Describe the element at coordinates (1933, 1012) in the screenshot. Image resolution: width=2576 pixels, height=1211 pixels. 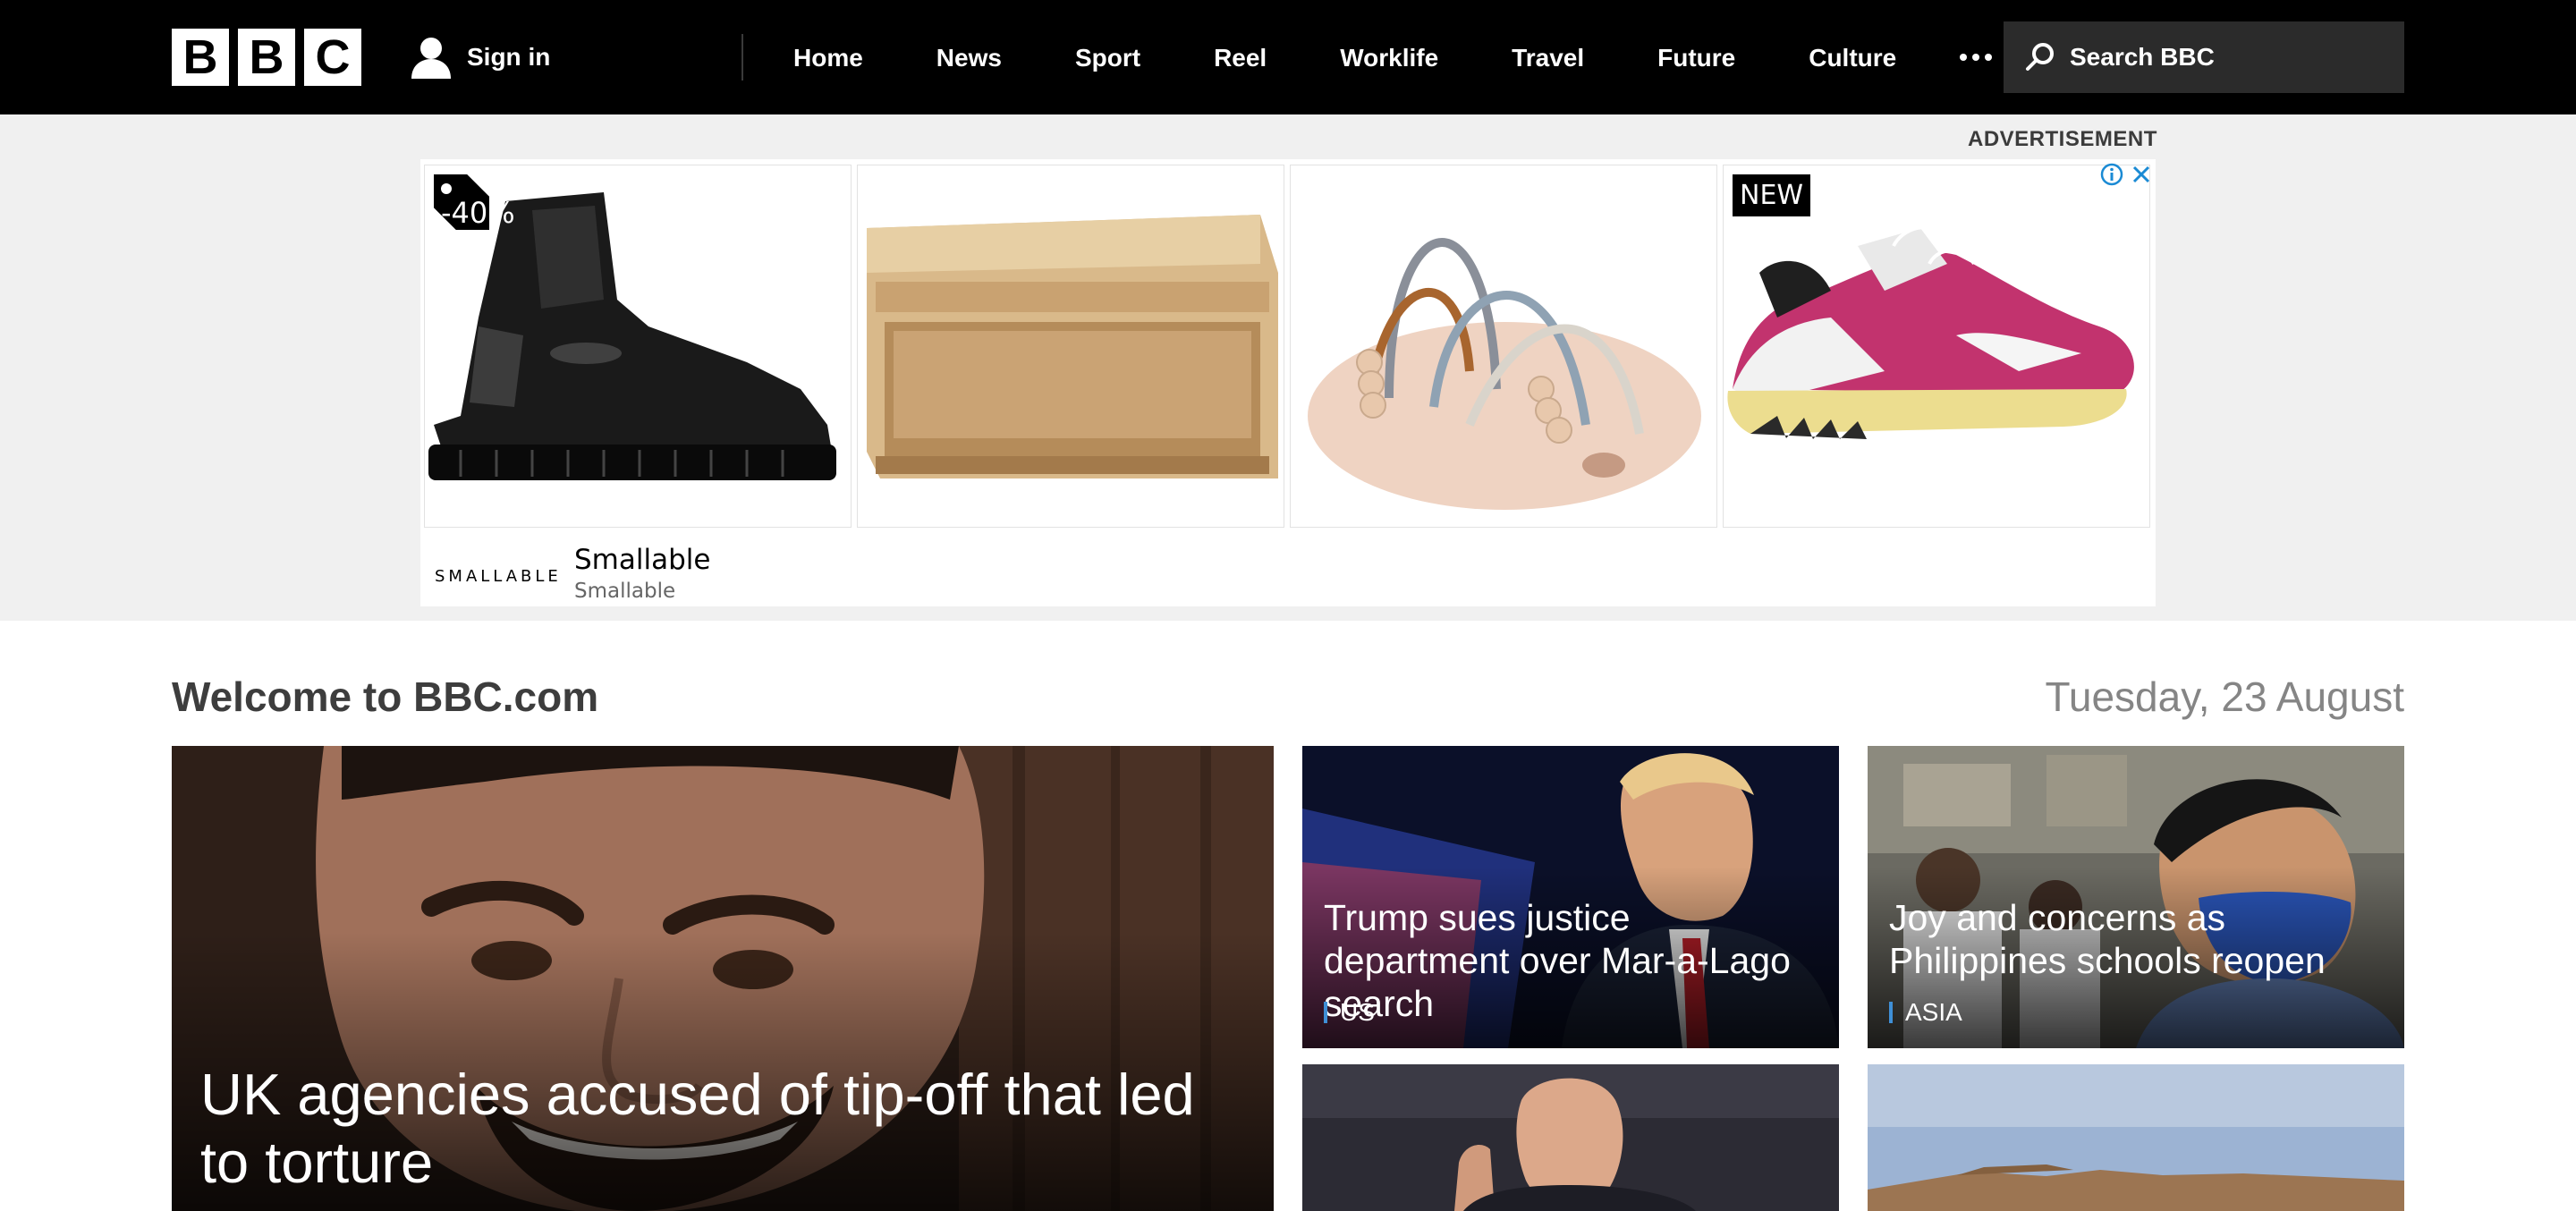
I see `section-label: ASIA` at that location.